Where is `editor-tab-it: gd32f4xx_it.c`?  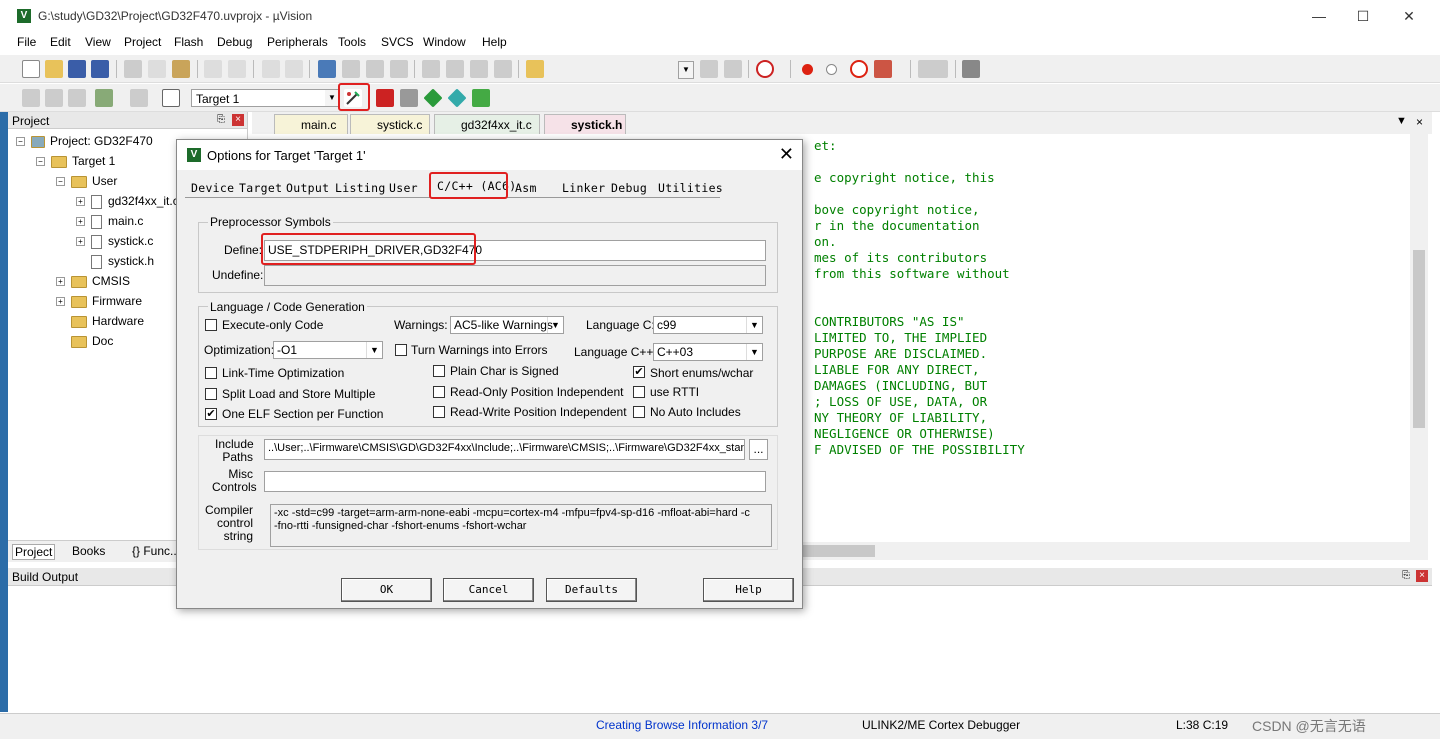
editor-tab-it: gd32f4xx_it.c is located at coordinates (487, 124).